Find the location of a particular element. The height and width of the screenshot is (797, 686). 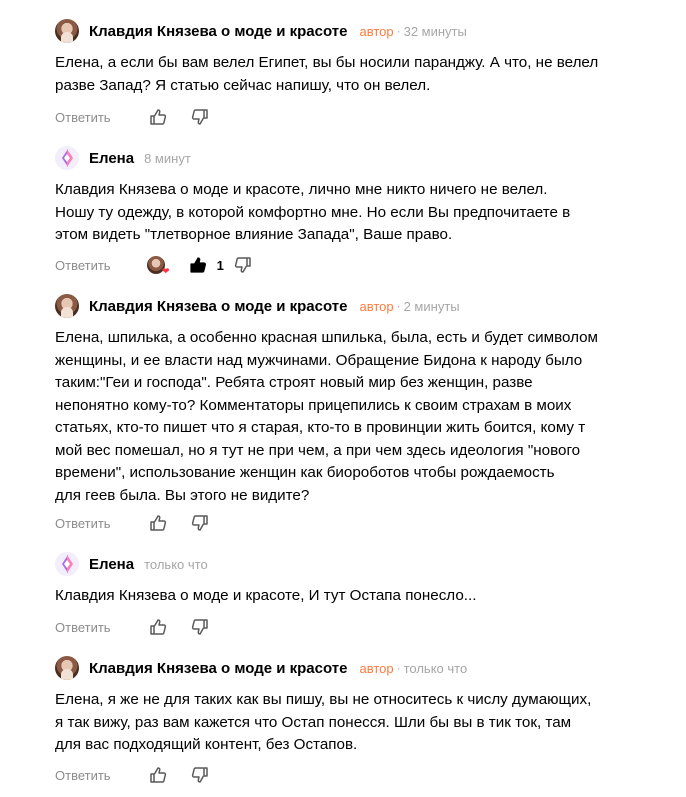

author-liked-avatar: ❤ is located at coordinates (158, 266).